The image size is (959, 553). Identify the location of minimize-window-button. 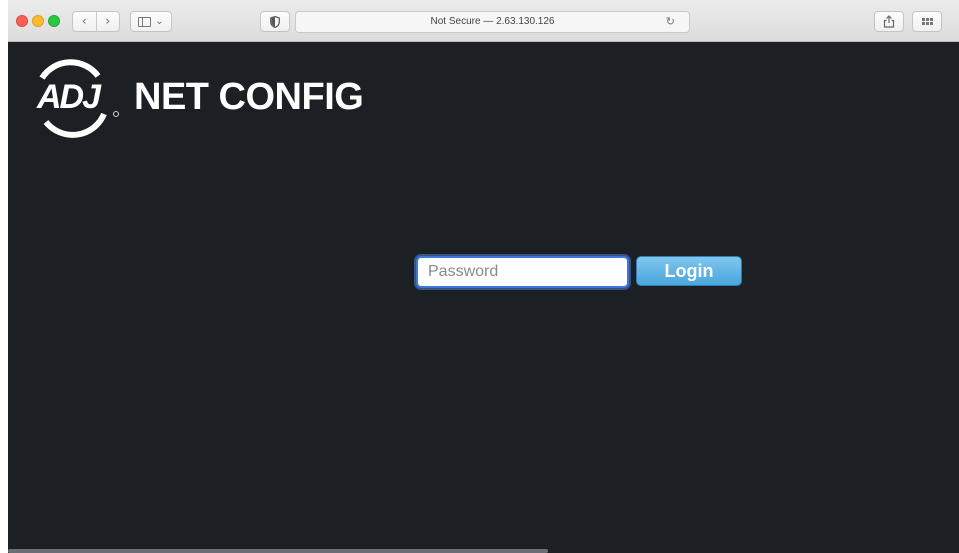
(38, 21).